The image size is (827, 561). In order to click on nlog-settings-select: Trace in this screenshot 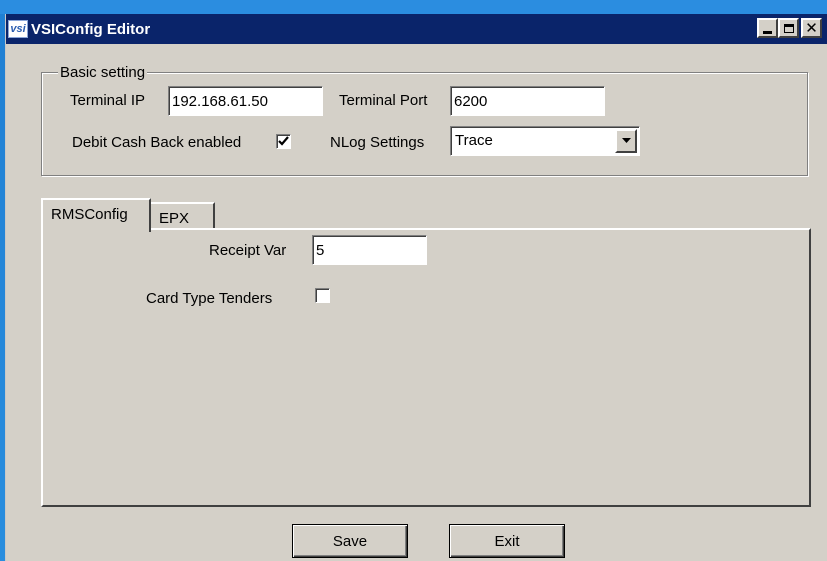, I will do `click(545, 141)`.